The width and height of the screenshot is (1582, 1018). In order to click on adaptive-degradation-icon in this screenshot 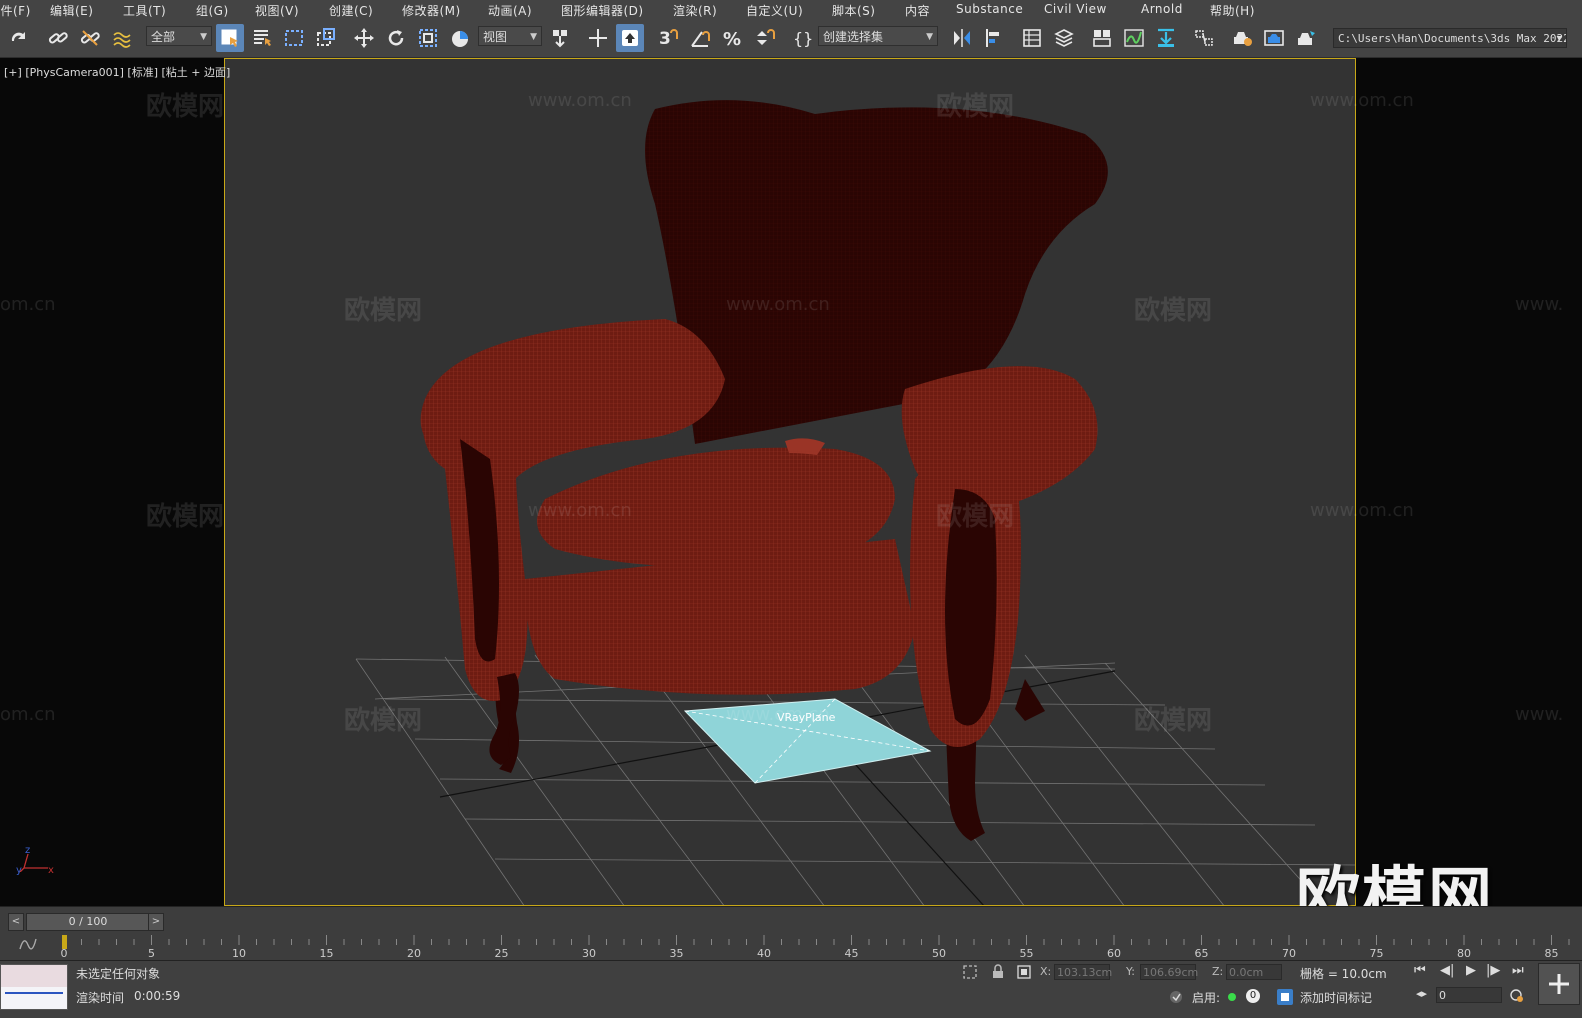, I will do `click(1176, 997)`.